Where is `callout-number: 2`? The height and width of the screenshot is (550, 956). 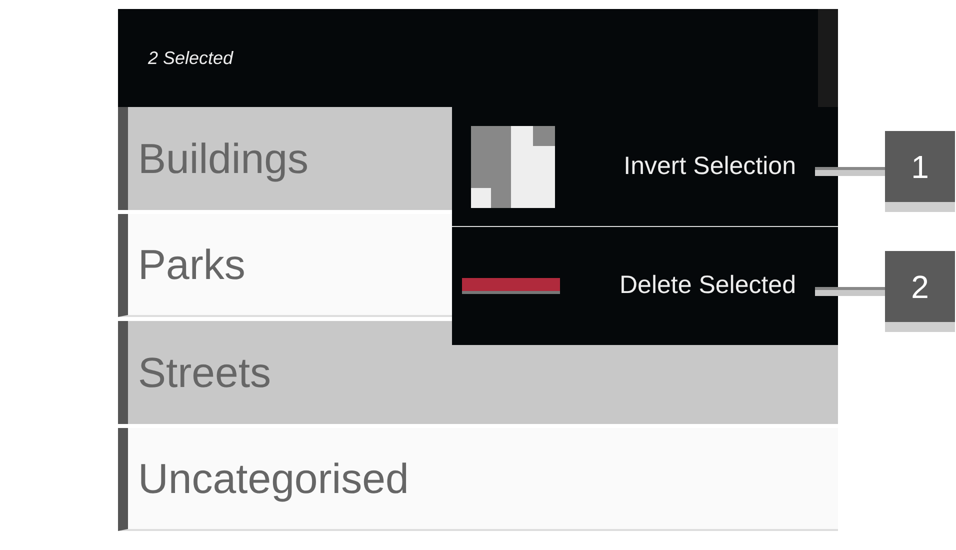 callout-number: 2 is located at coordinates (920, 291).